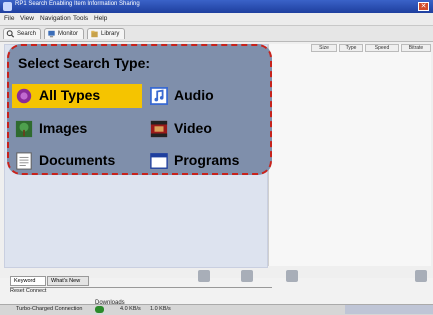 The width and height of the screenshot is (433, 315). Describe the element at coordinates (216, 34) in the screenshot. I see `main-tabs: Search Monitor Library` at that location.